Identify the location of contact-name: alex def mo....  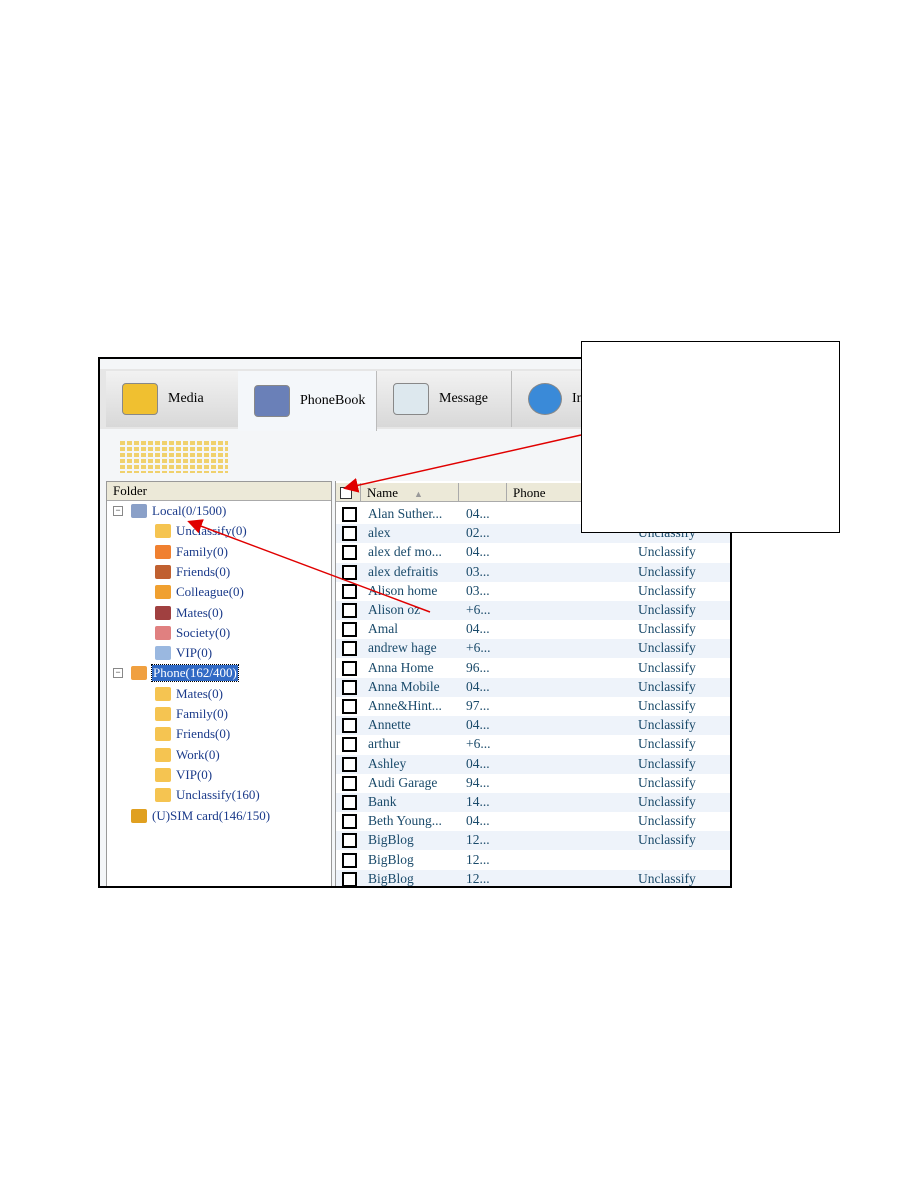
(405, 552).